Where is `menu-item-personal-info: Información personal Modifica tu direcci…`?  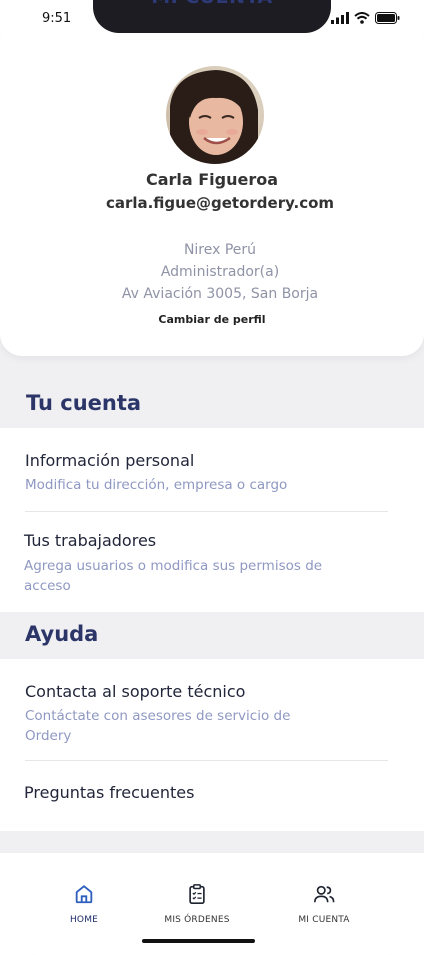 menu-item-personal-info: Información personal Modifica tu direcci… is located at coordinates (212, 470).